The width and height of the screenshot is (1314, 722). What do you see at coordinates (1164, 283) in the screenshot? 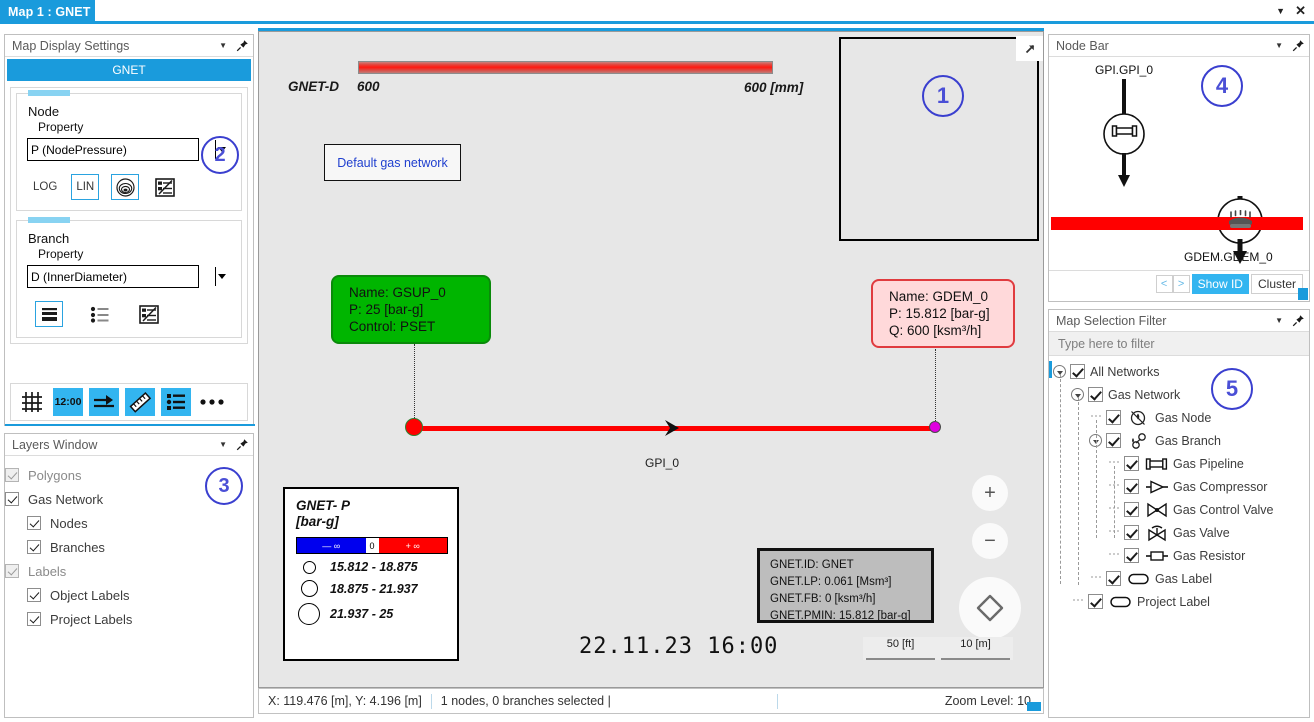
I see `node-bar-prev-button: <` at bounding box center [1164, 283].